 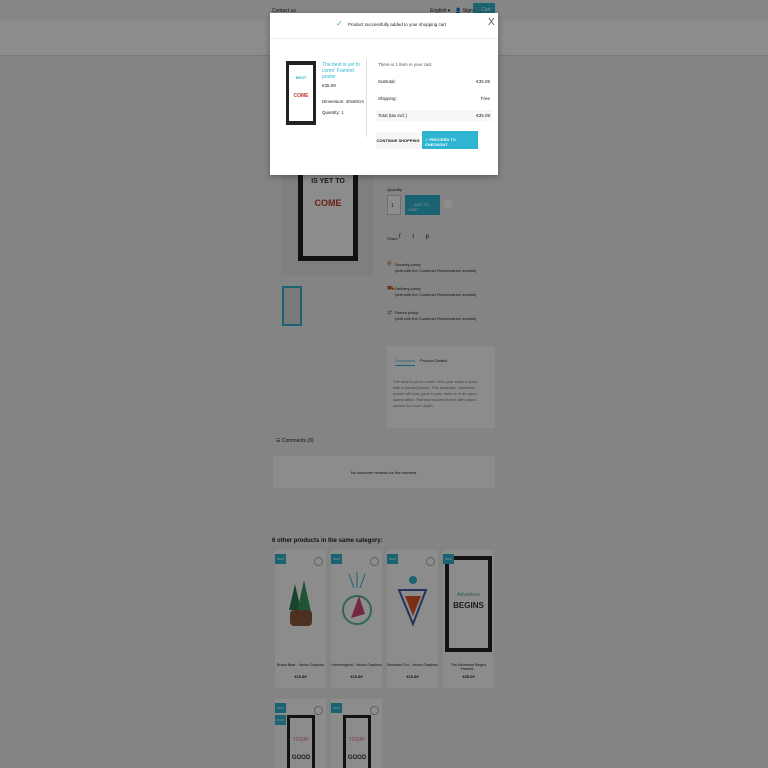 What do you see at coordinates (483, 81) in the screenshot?
I see `subtotal-value: €35.09` at bounding box center [483, 81].